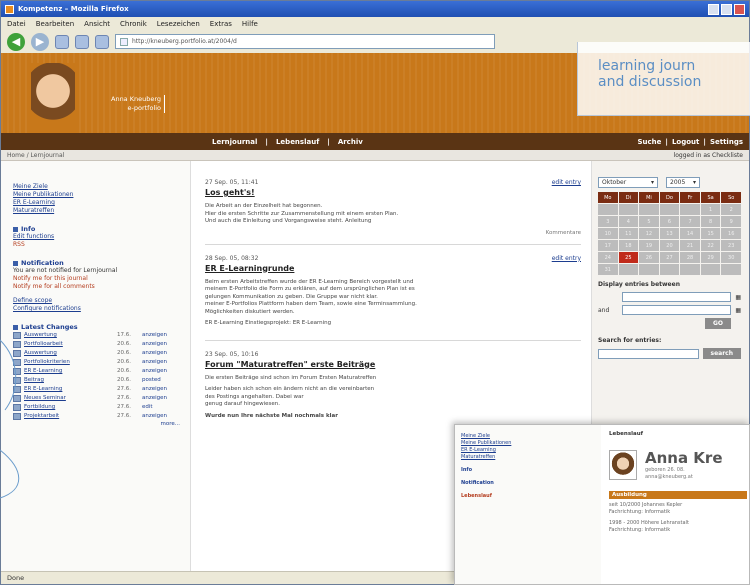 Image resolution: width=750 pixels, height=585 pixels. Describe the element at coordinates (608, 221) in the screenshot. I see `calendar-day: 3` at that location.